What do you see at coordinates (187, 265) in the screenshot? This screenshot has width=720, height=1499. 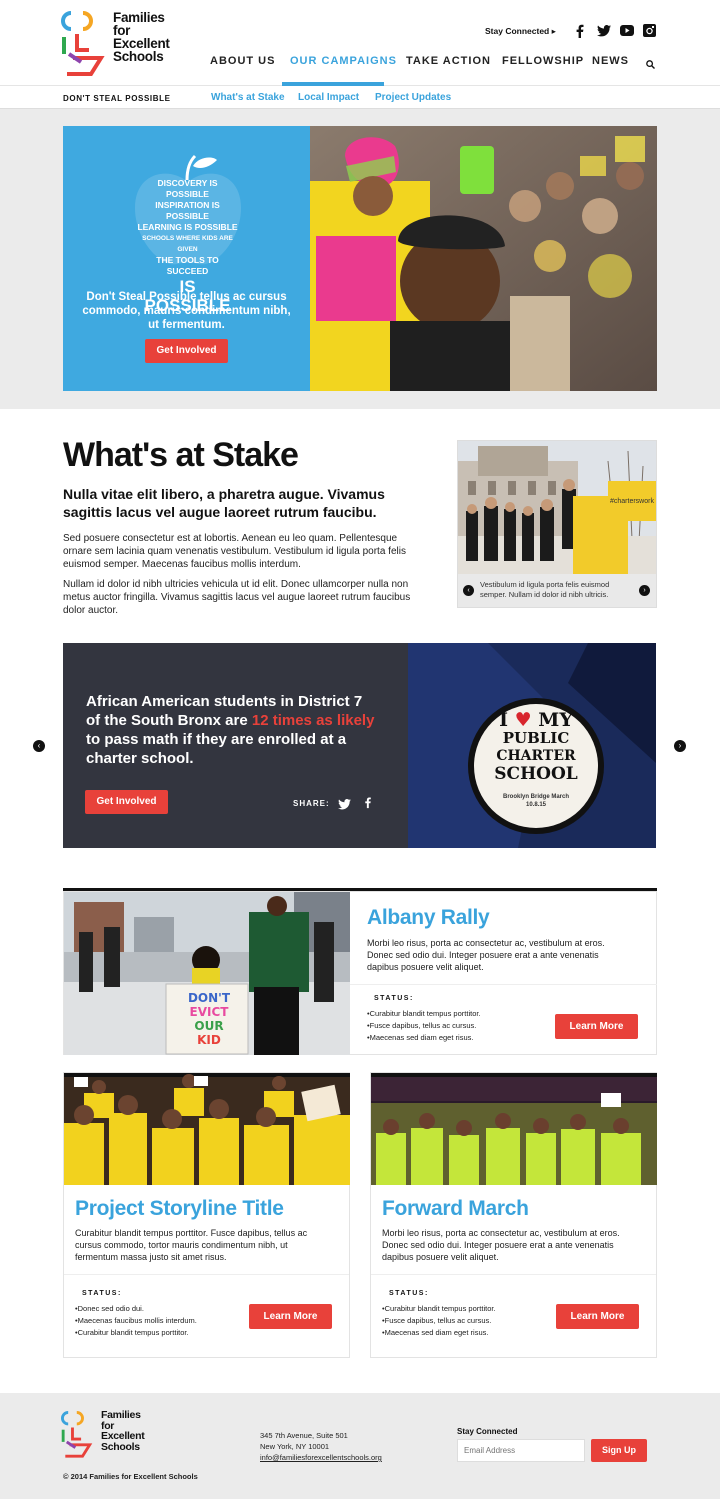 I see `apple-line: THE TOOLS TO SUCCEED` at bounding box center [187, 265].